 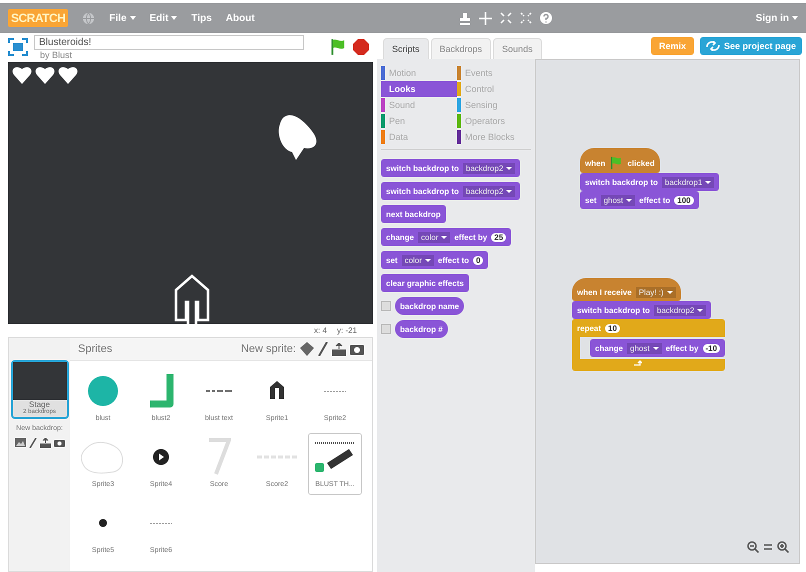 I want to click on mouse-y-readout: y: -21, so click(x=346, y=330).